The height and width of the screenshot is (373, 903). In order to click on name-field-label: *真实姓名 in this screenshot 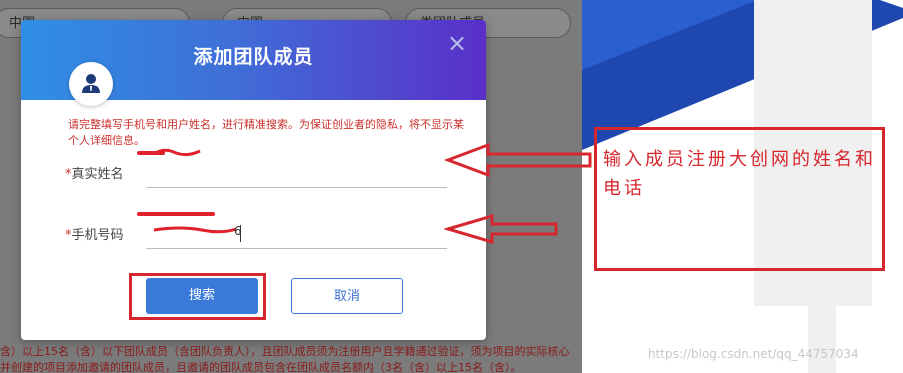, I will do `click(94, 172)`.